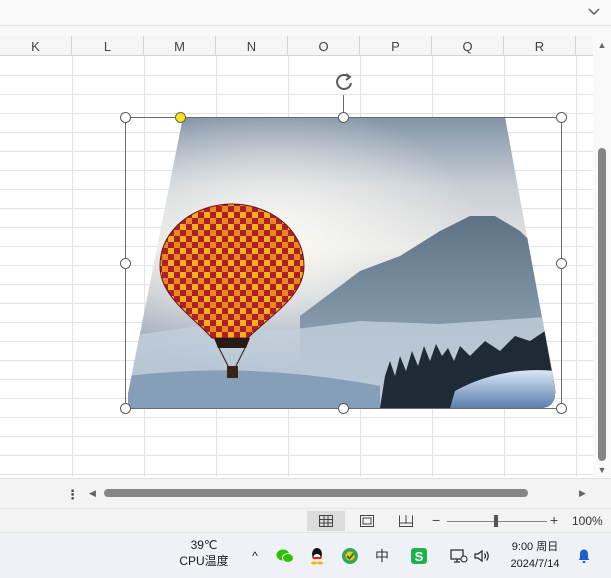 This screenshot has width=611, height=578. What do you see at coordinates (316, 493) in the screenshot?
I see `horizontal-scroll-thumb` at bounding box center [316, 493].